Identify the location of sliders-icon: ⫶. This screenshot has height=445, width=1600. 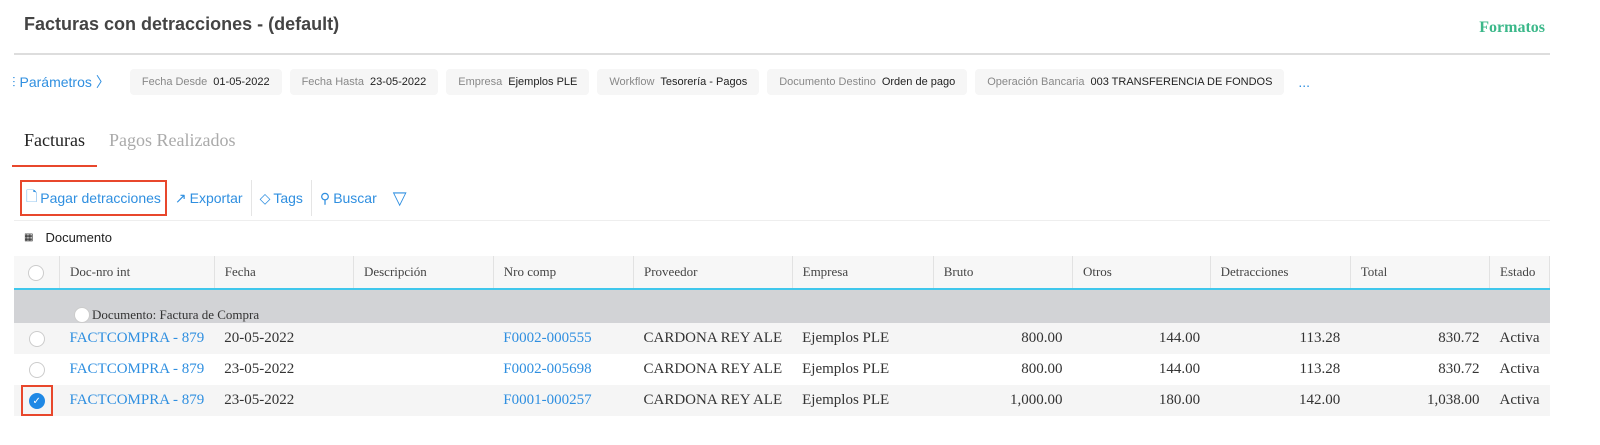
(14, 81).